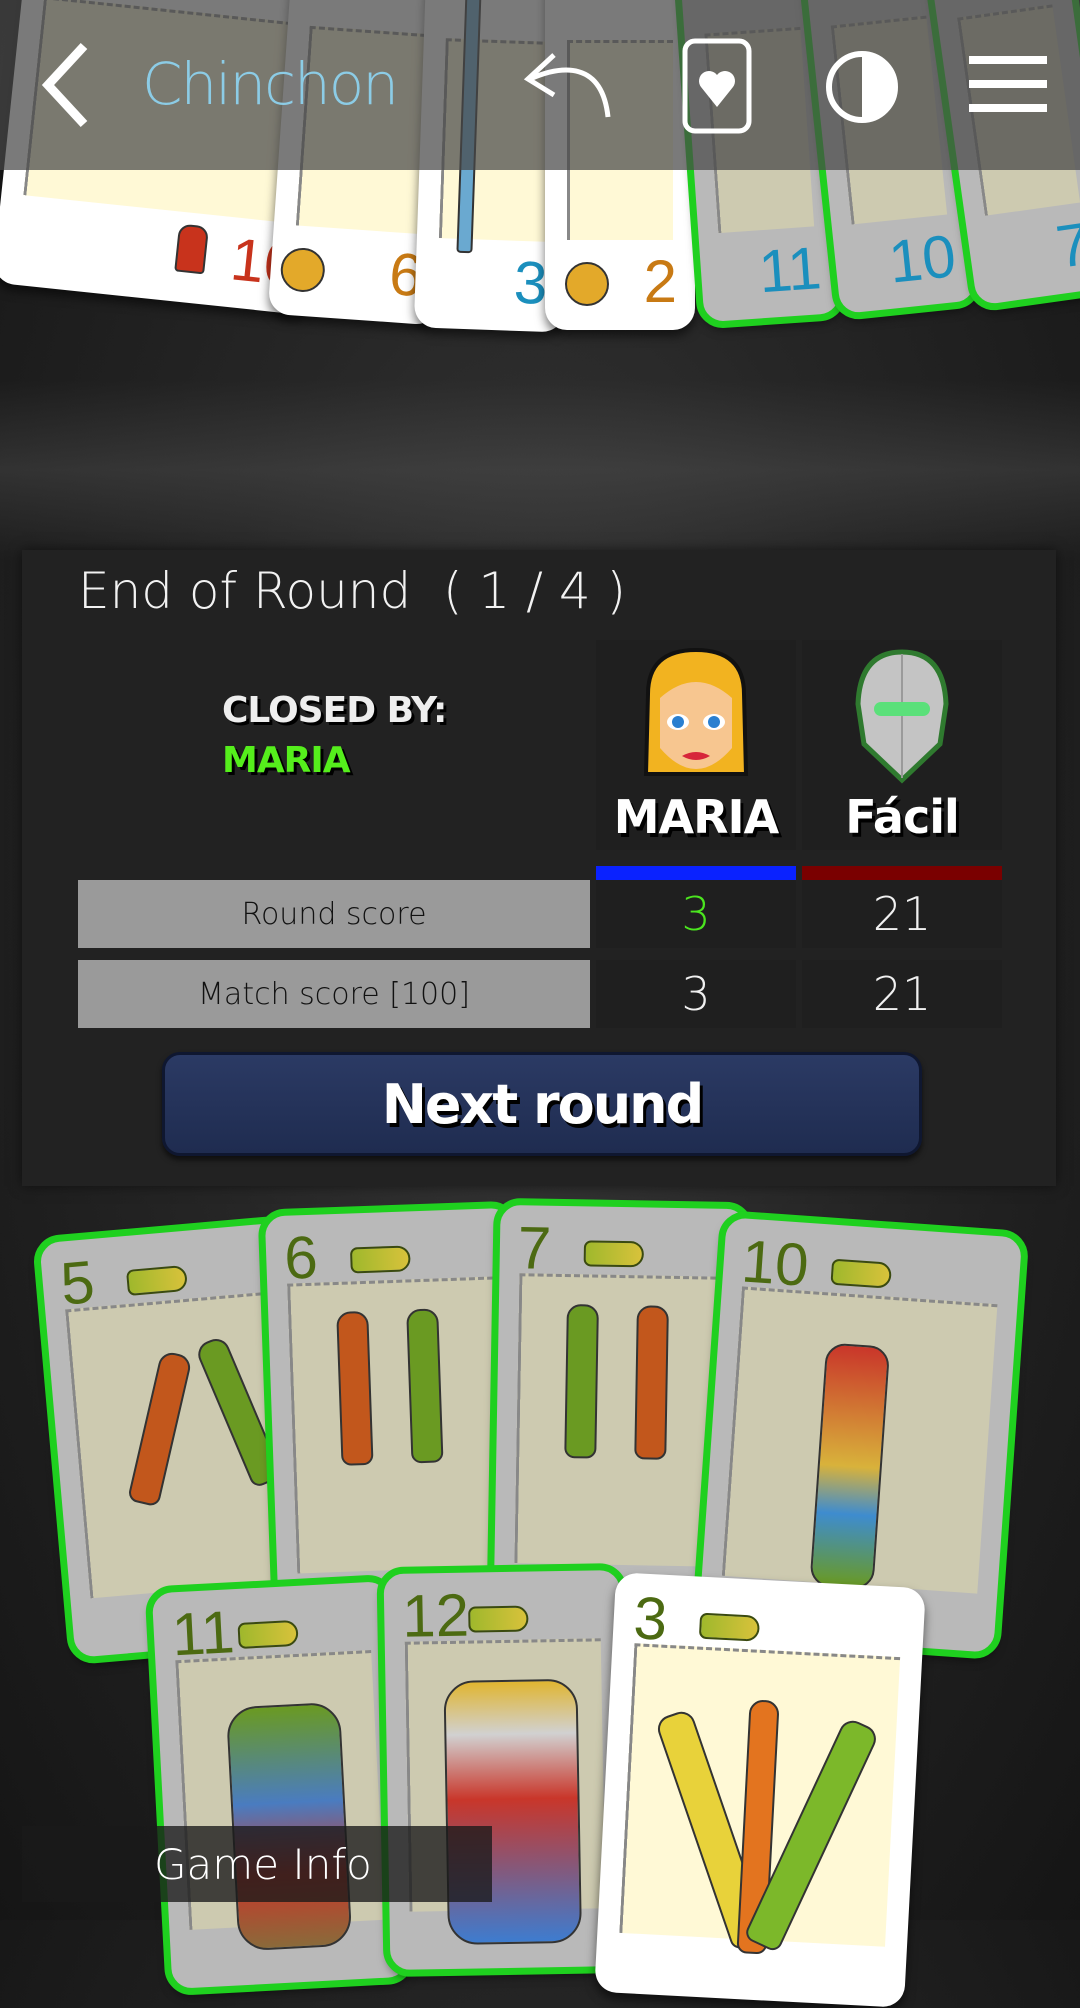 The height and width of the screenshot is (2008, 1080). What do you see at coordinates (334, 710) in the screenshot?
I see `closed-by-label: CLOSED BY:` at bounding box center [334, 710].